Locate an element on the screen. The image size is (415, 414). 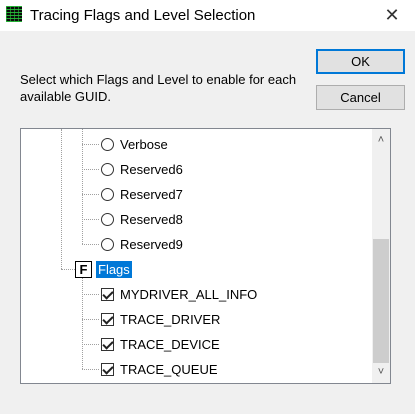
trace-app-icon is located at coordinates (14, 14).